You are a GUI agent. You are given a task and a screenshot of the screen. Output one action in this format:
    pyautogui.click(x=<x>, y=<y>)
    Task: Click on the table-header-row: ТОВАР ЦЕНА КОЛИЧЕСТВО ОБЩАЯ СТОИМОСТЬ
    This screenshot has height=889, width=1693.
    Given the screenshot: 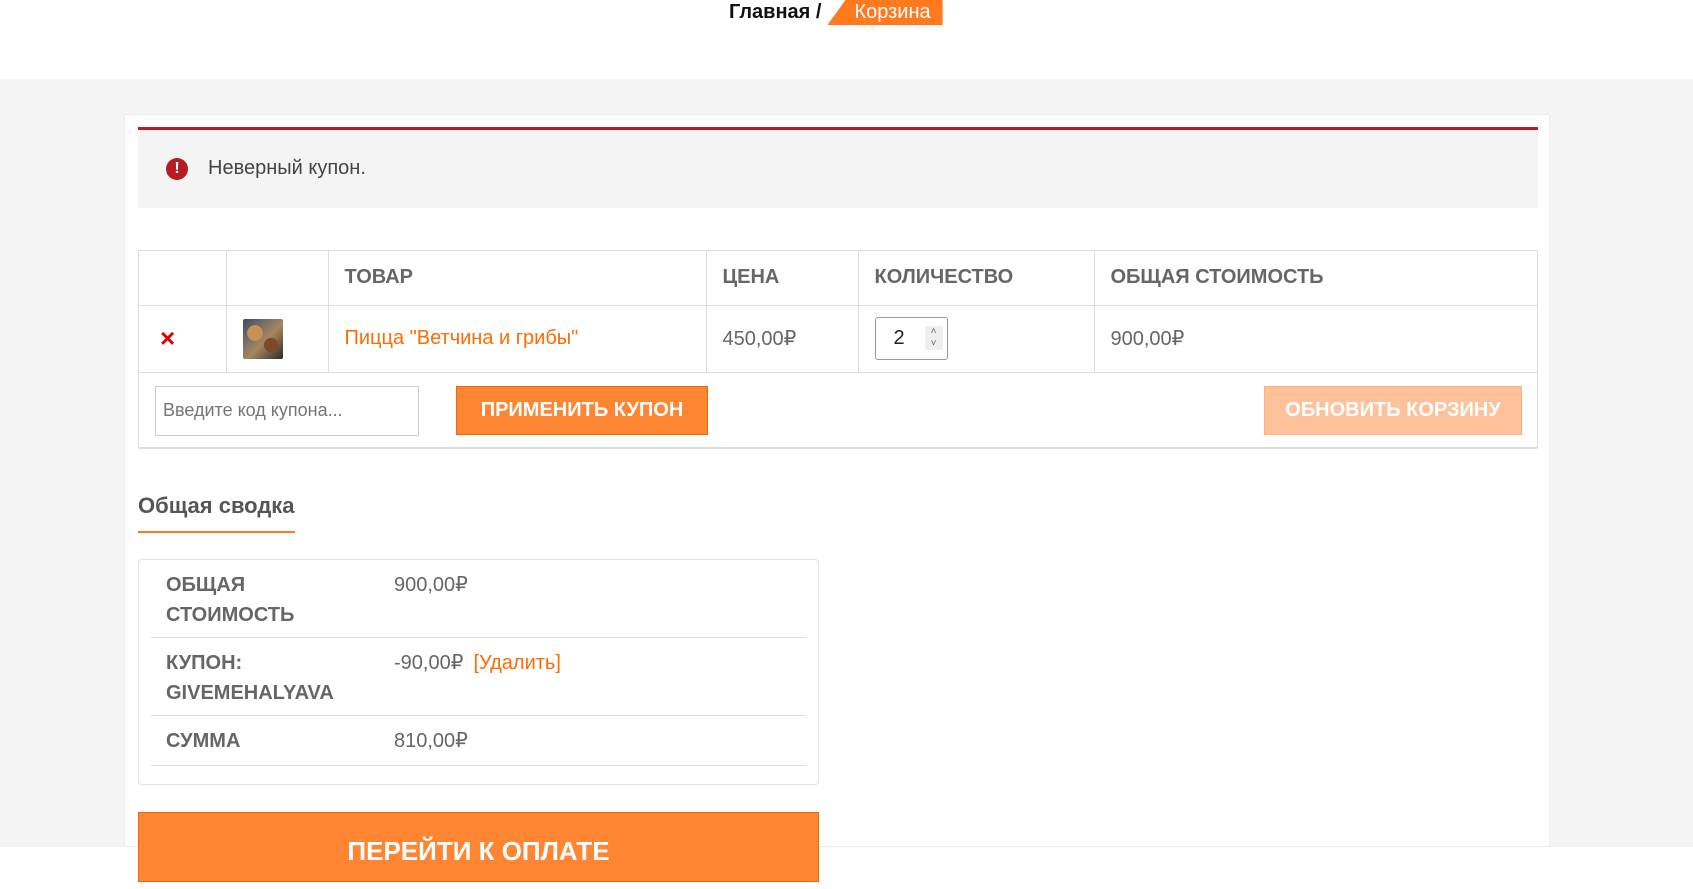 What is the action you would take?
    pyautogui.click(x=838, y=278)
    